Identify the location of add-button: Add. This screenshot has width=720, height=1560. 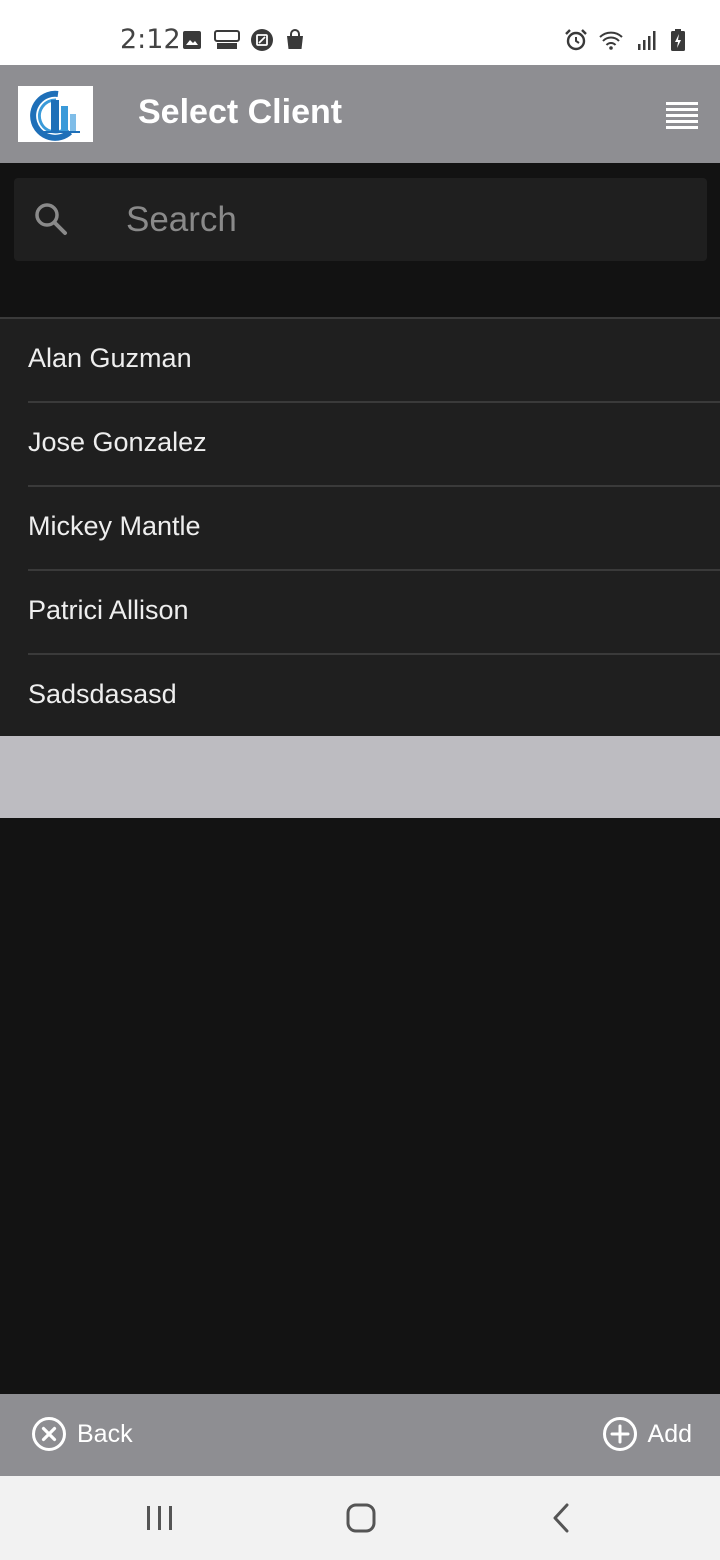
(647, 1434).